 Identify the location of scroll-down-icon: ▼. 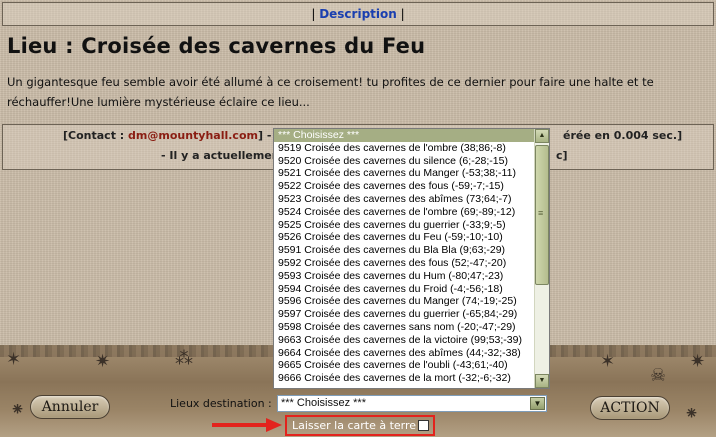
(542, 381).